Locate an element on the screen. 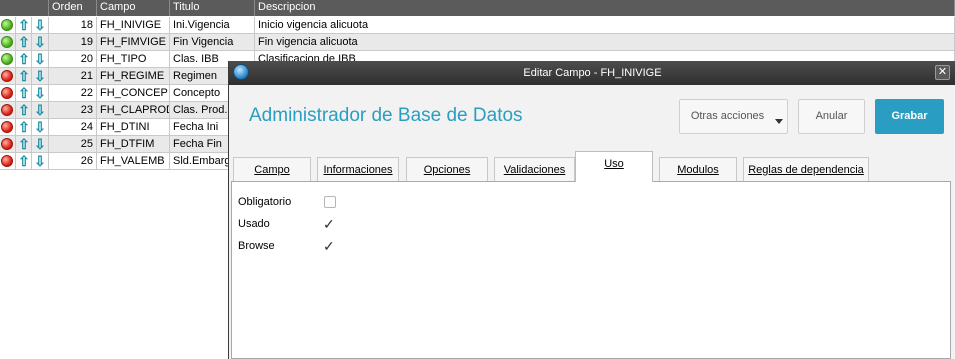  tab-opciones: Opciones is located at coordinates (447, 169).